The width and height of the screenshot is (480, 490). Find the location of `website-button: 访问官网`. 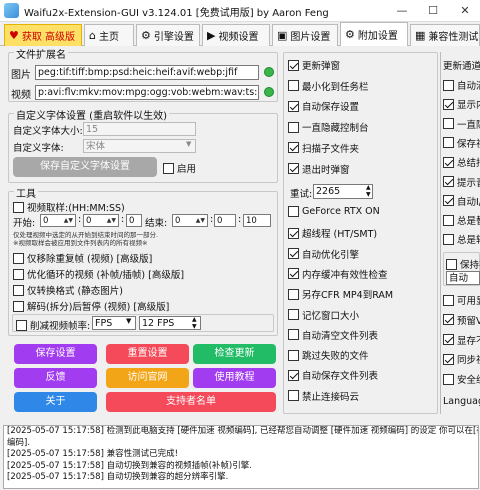

website-button: 访问官网 is located at coordinates (147, 378).